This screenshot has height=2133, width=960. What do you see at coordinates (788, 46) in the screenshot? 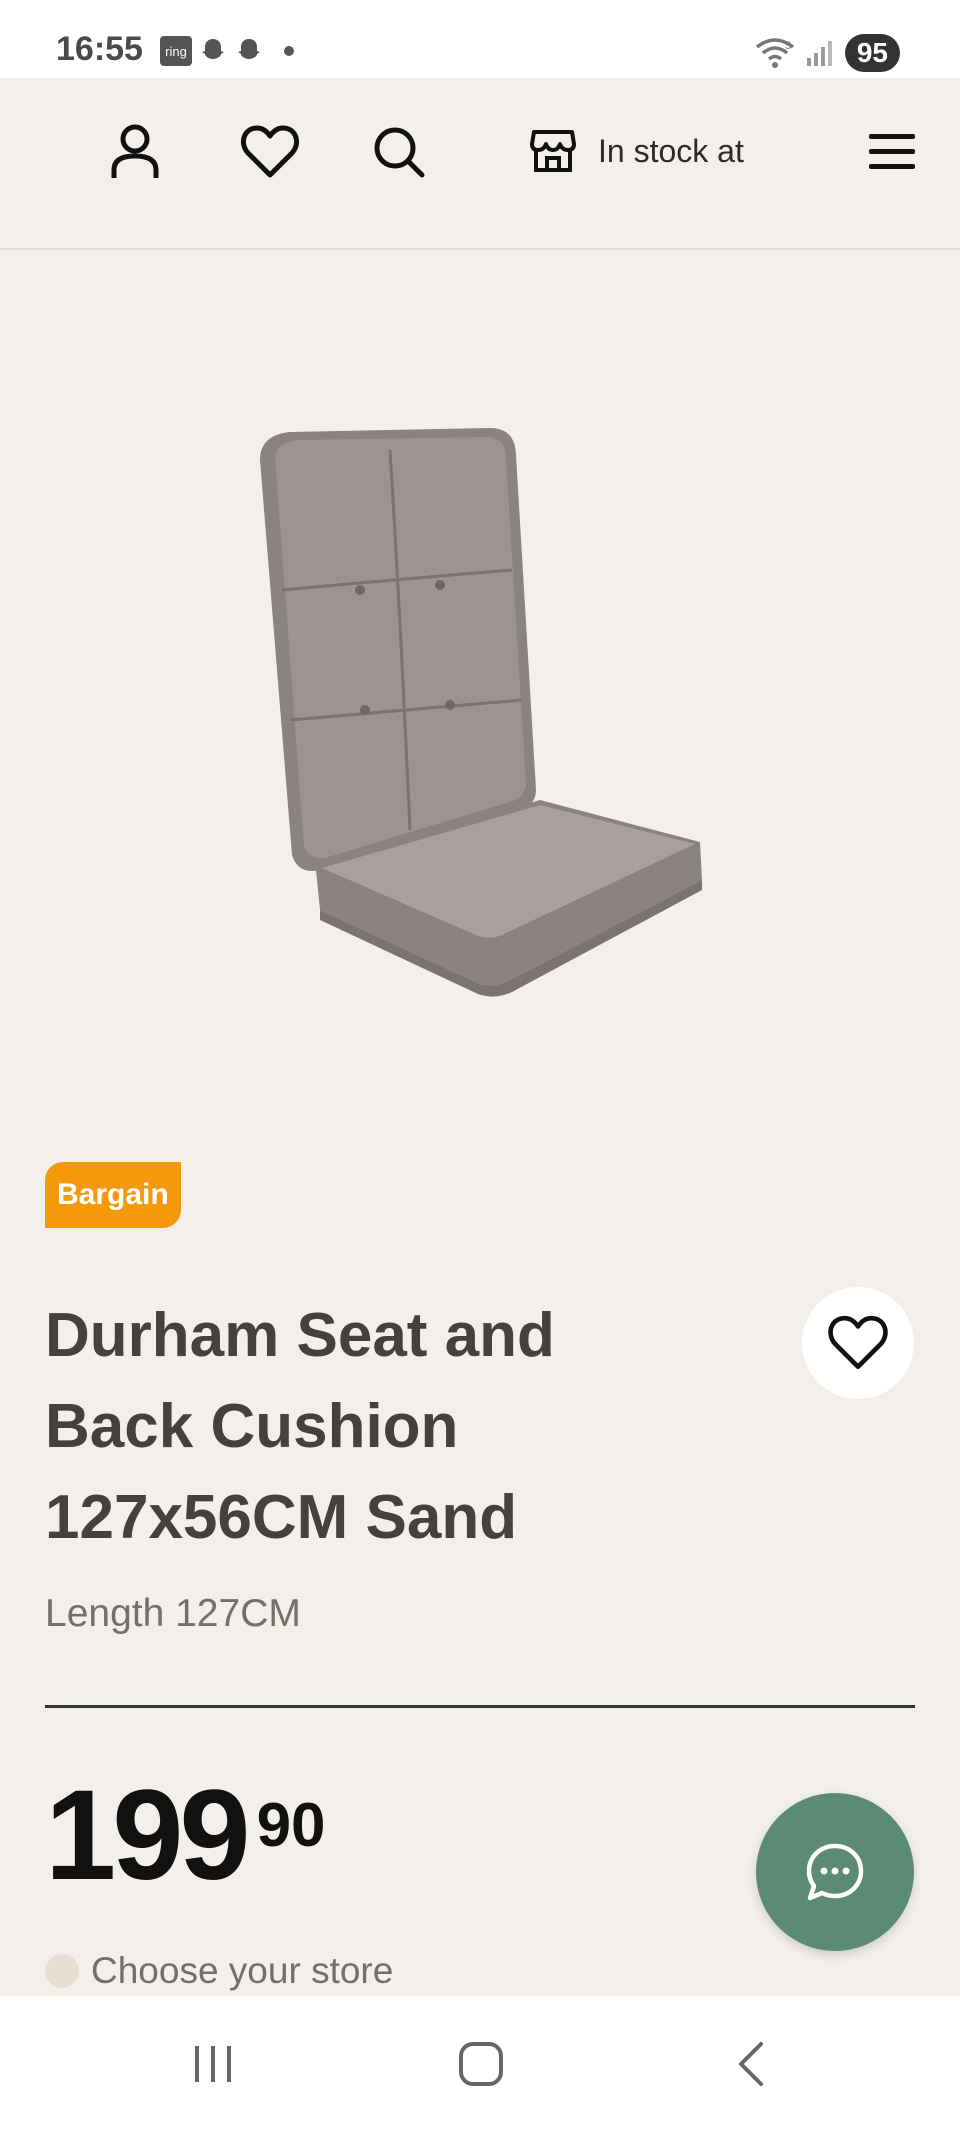
I see `wifi-band-label: 5` at bounding box center [788, 46].